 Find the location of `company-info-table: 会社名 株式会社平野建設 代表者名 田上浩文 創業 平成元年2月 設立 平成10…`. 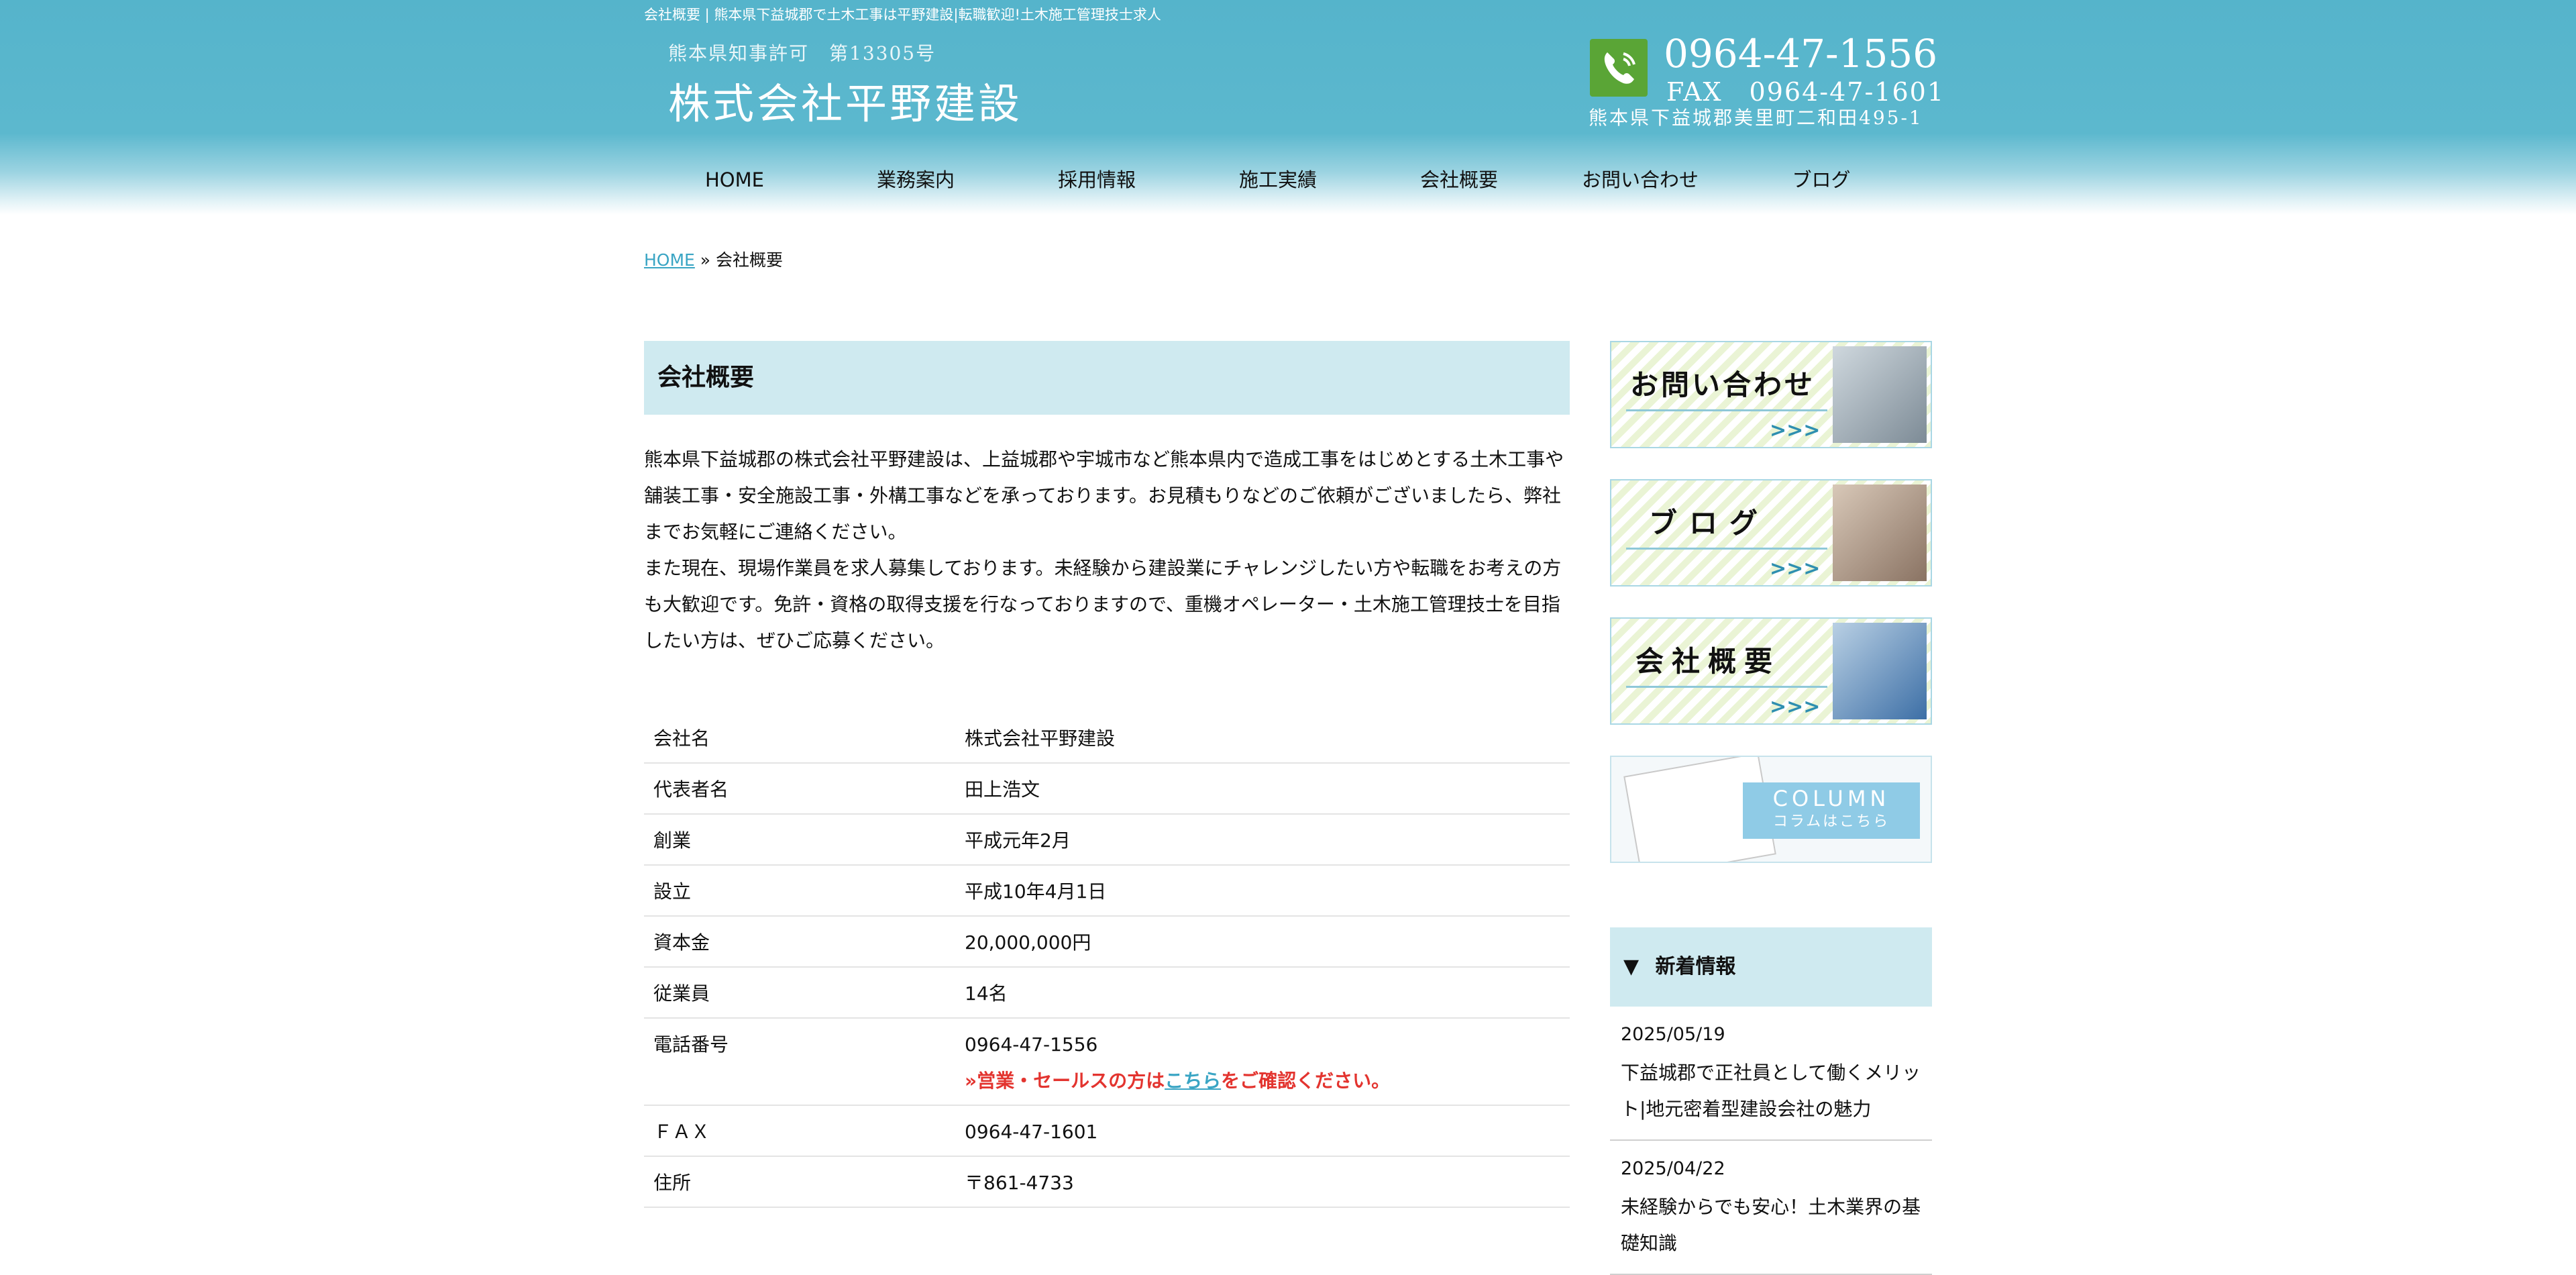

company-info-table: 会社名 株式会社平野建設 代表者名 田上浩文 創業 平成元年2月 設立 平成10… is located at coordinates (1107, 960).